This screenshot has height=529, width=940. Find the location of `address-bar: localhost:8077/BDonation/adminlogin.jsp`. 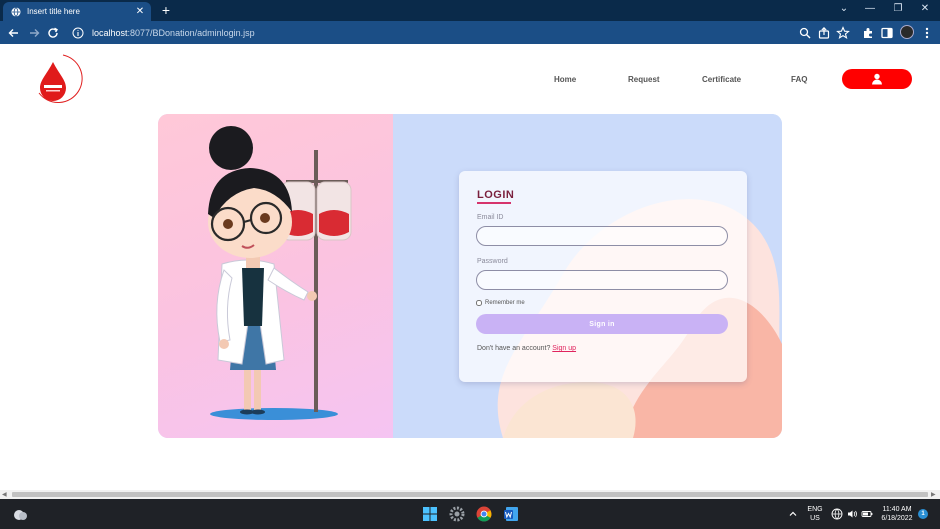

address-bar: localhost:8077/BDonation/adminlogin.jsp is located at coordinates (476, 32).